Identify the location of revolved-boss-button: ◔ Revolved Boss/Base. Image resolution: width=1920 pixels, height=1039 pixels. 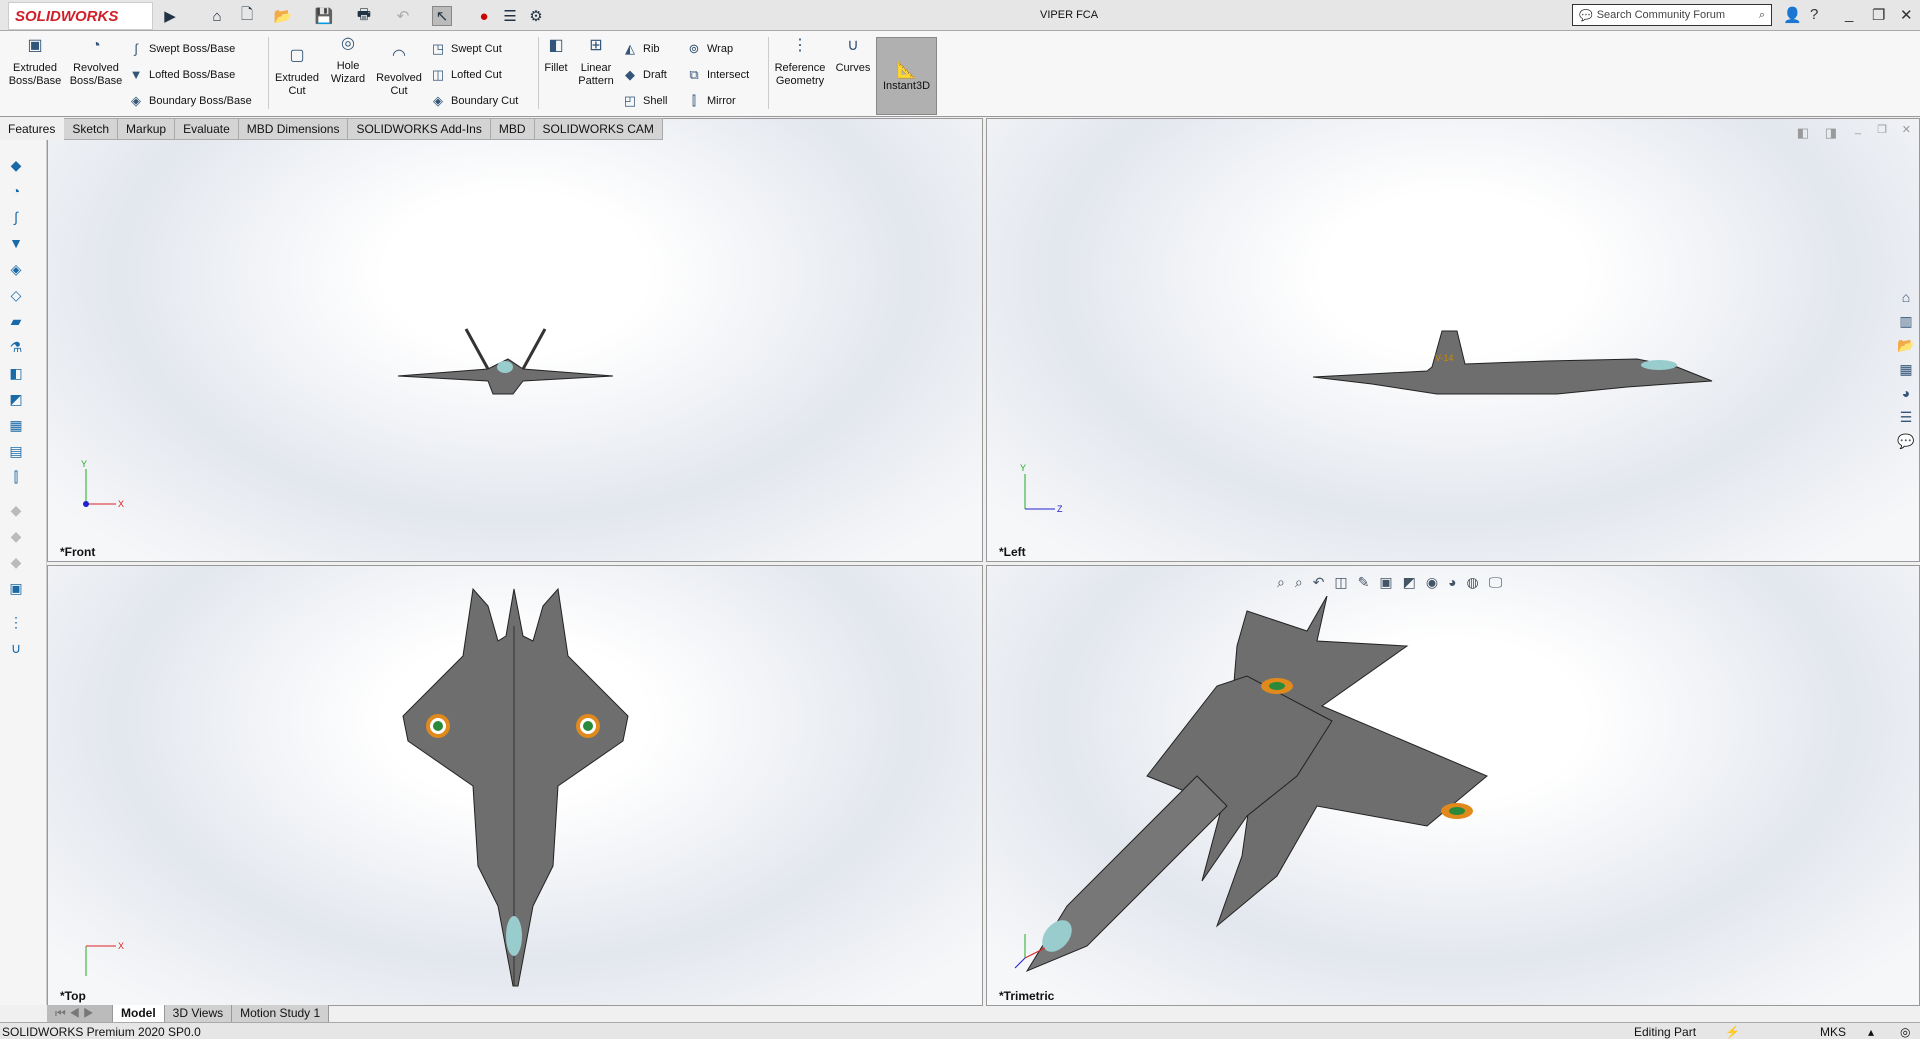
(96, 63).